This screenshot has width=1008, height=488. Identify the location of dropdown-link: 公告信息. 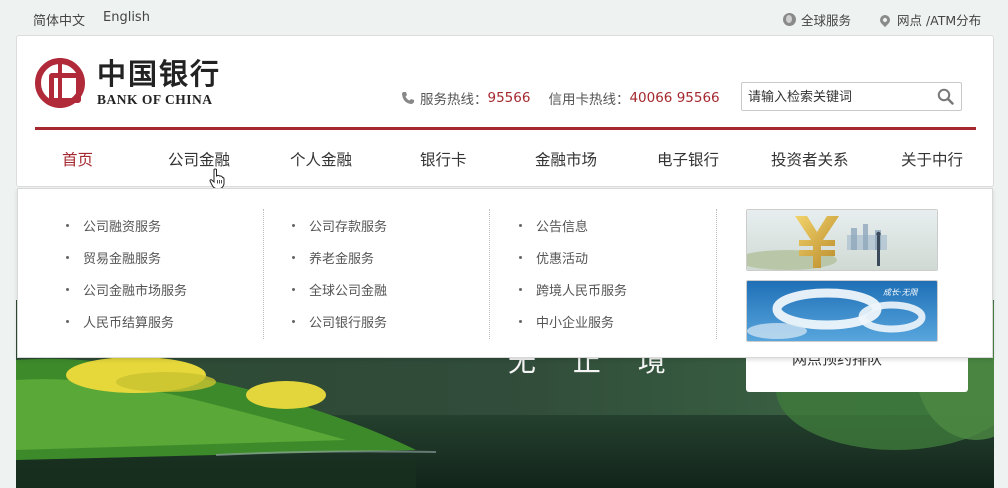
(573, 225).